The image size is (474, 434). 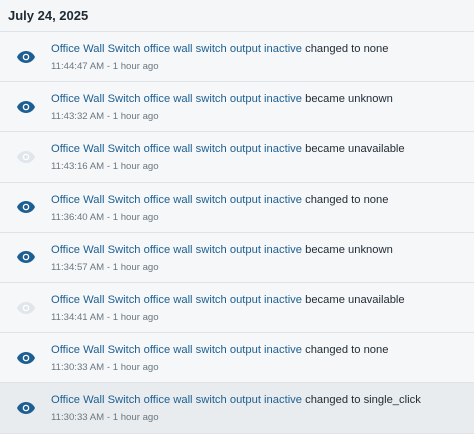 What do you see at coordinates (78, 267) in the screenshot?
I see `entry-time: 11:34:57 AM` at bounding box center [78, 267].